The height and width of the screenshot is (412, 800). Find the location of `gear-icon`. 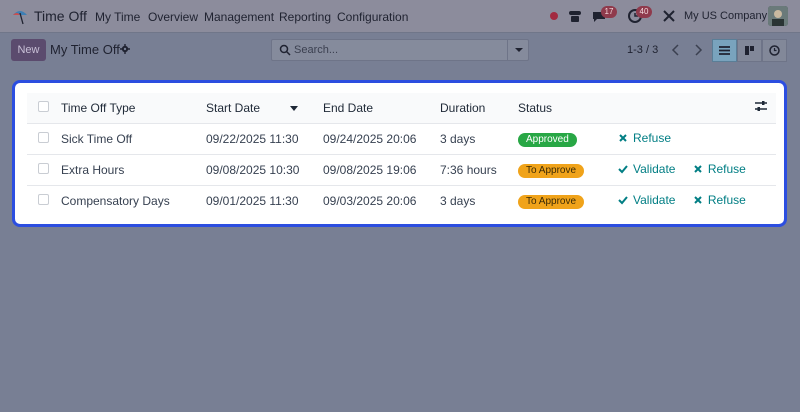

gear-icon is located at coordinates (125, 49).